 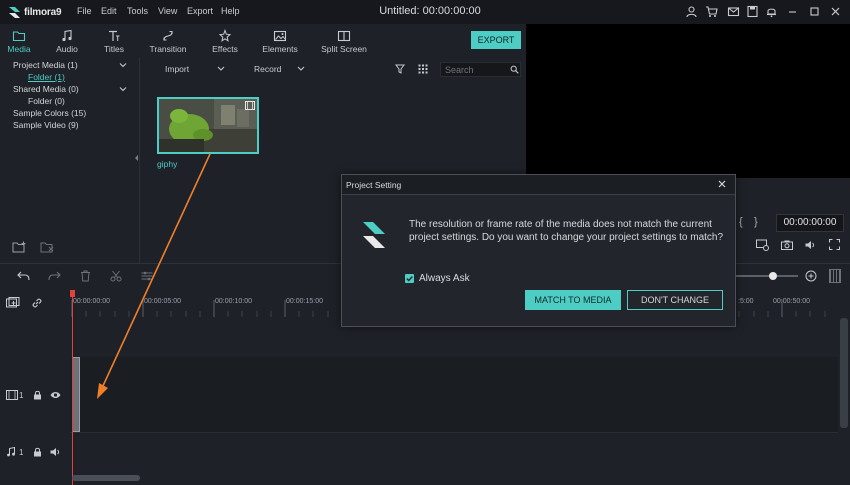 What do you see at coordinates (116, 276) in the screenshot?
I see `cut-icon` at bounding box center [116, 276].